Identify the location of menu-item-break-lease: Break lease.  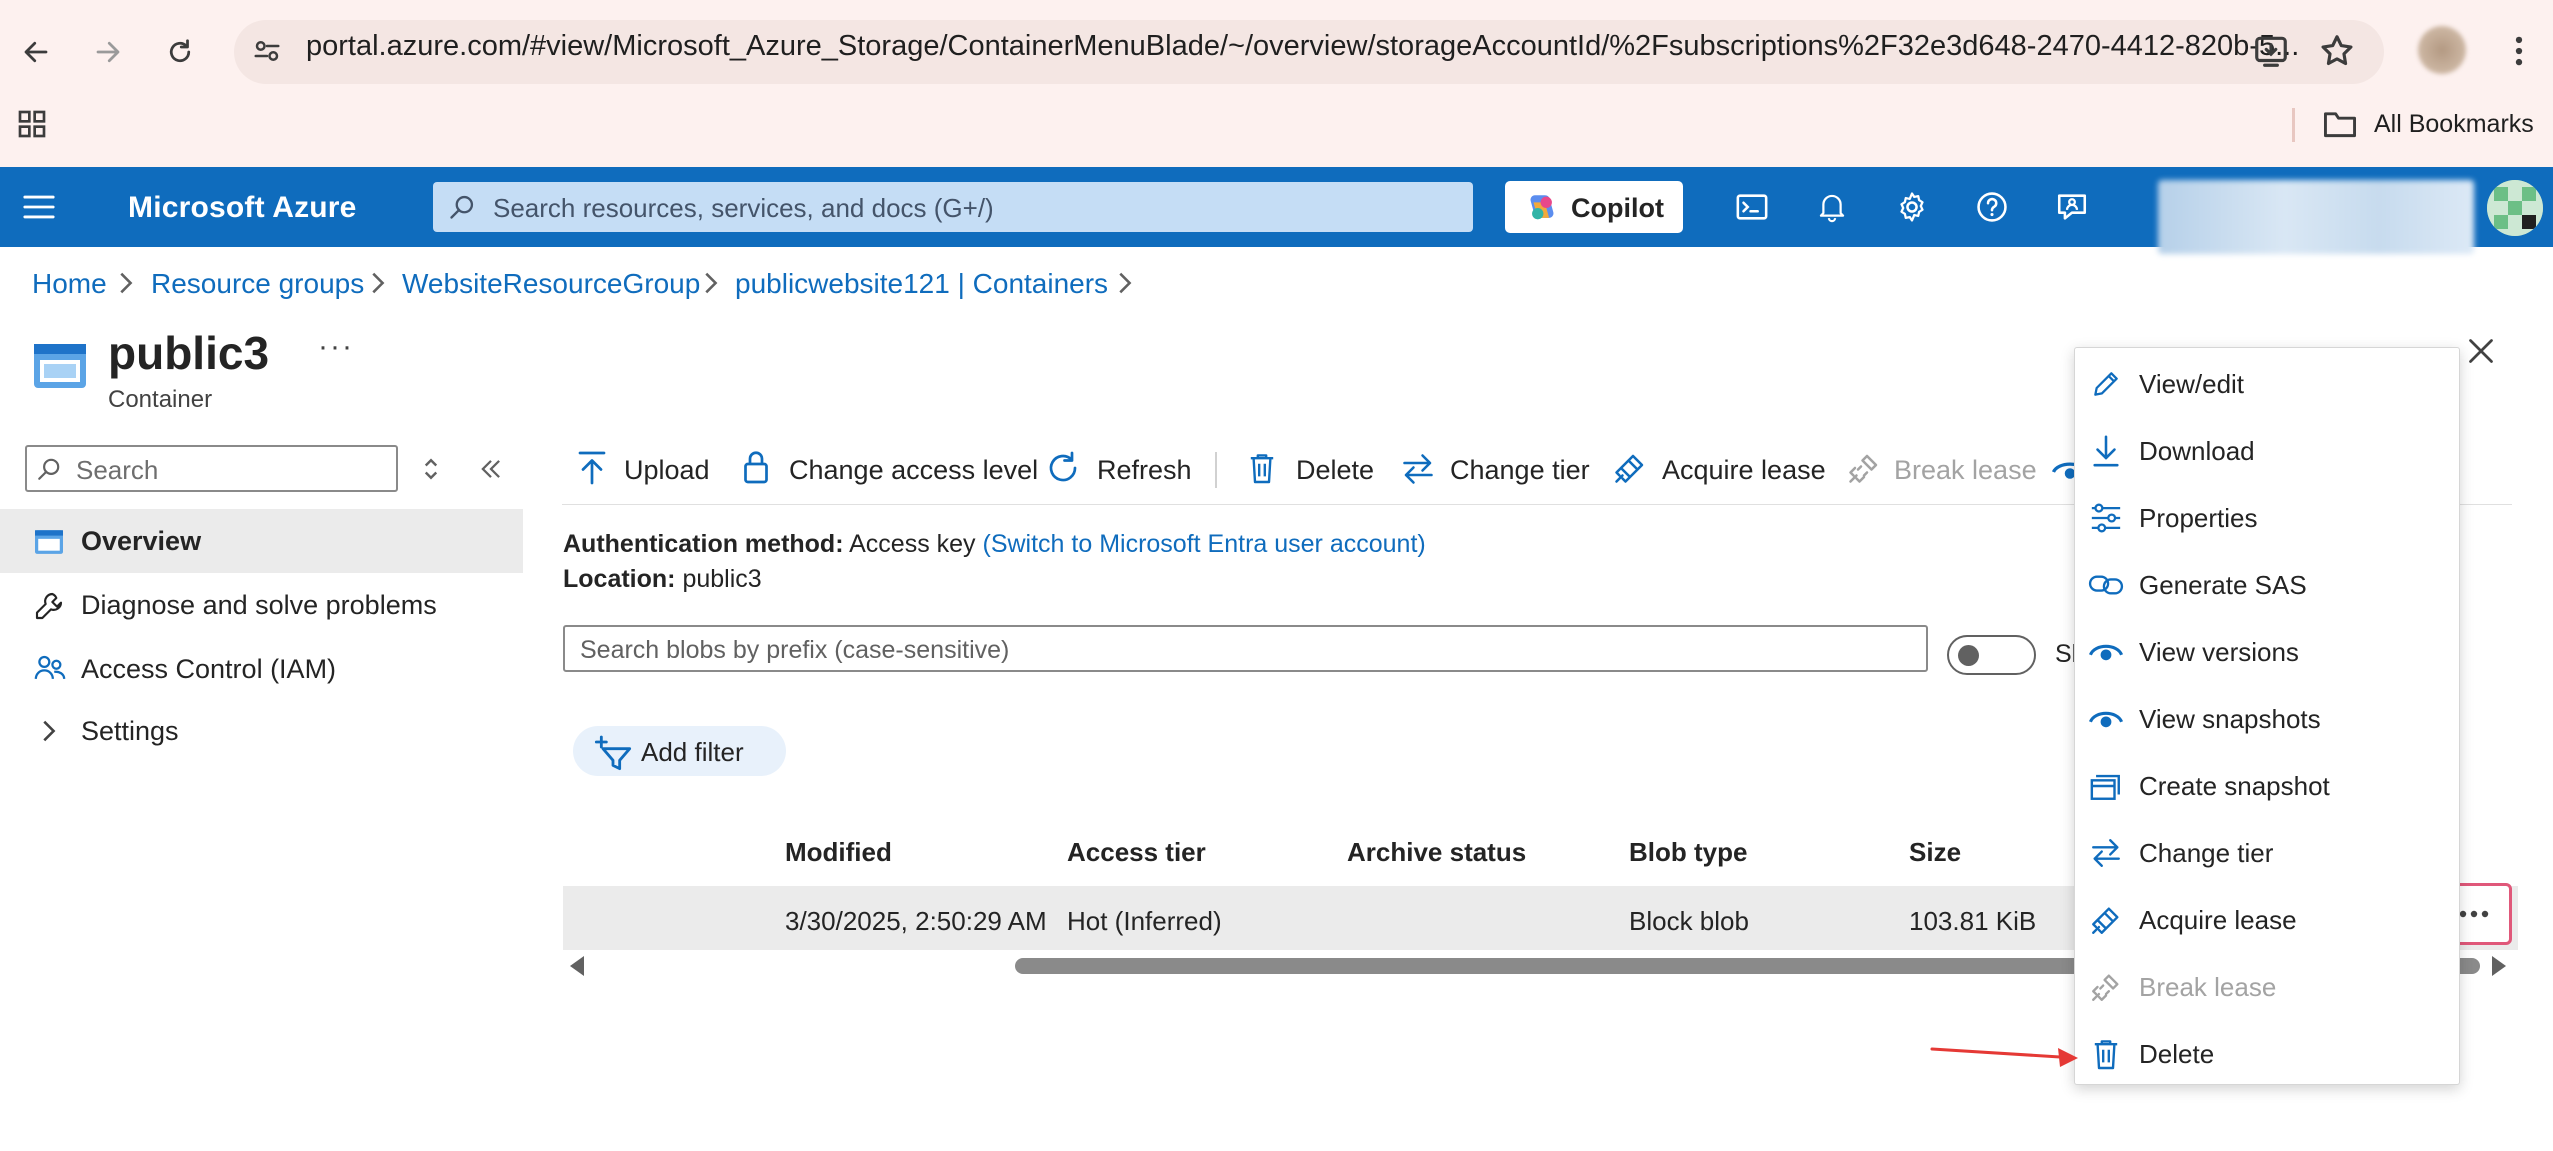
(2267, 986).